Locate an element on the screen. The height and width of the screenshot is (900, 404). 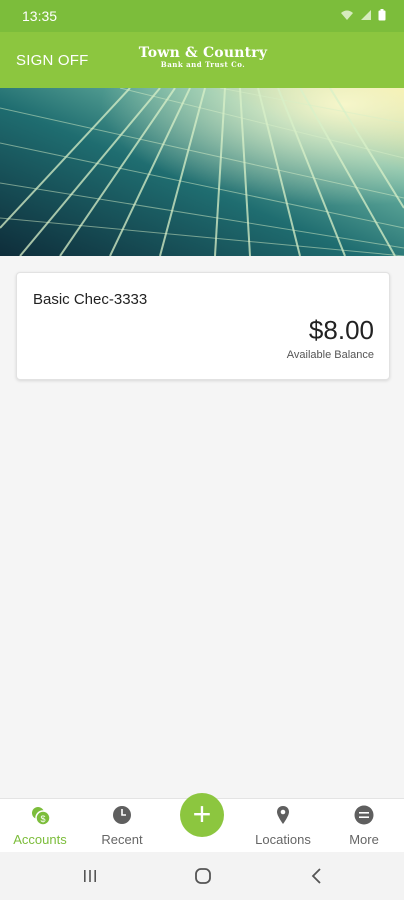
nav-locations: Locations is located at coordinates (283, 826).